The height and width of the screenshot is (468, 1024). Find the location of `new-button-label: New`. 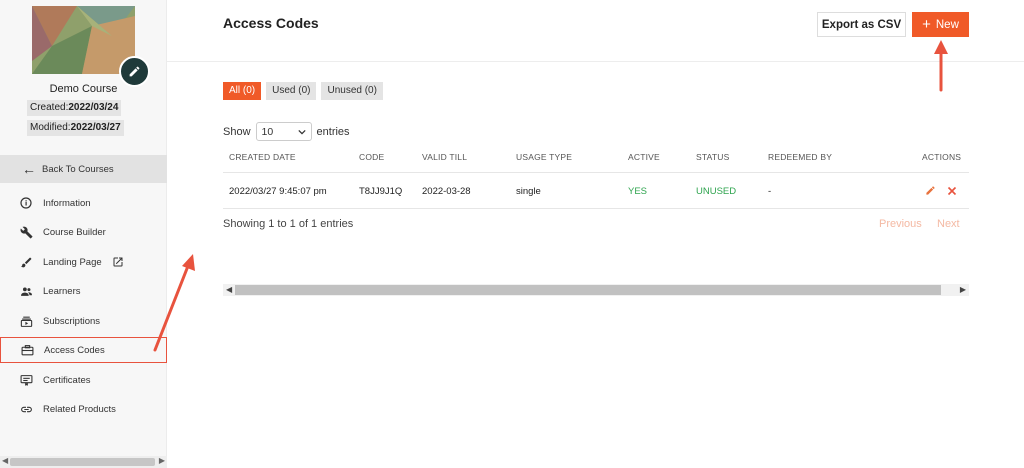

new-button-label: New is located at coordinates (947, 24).